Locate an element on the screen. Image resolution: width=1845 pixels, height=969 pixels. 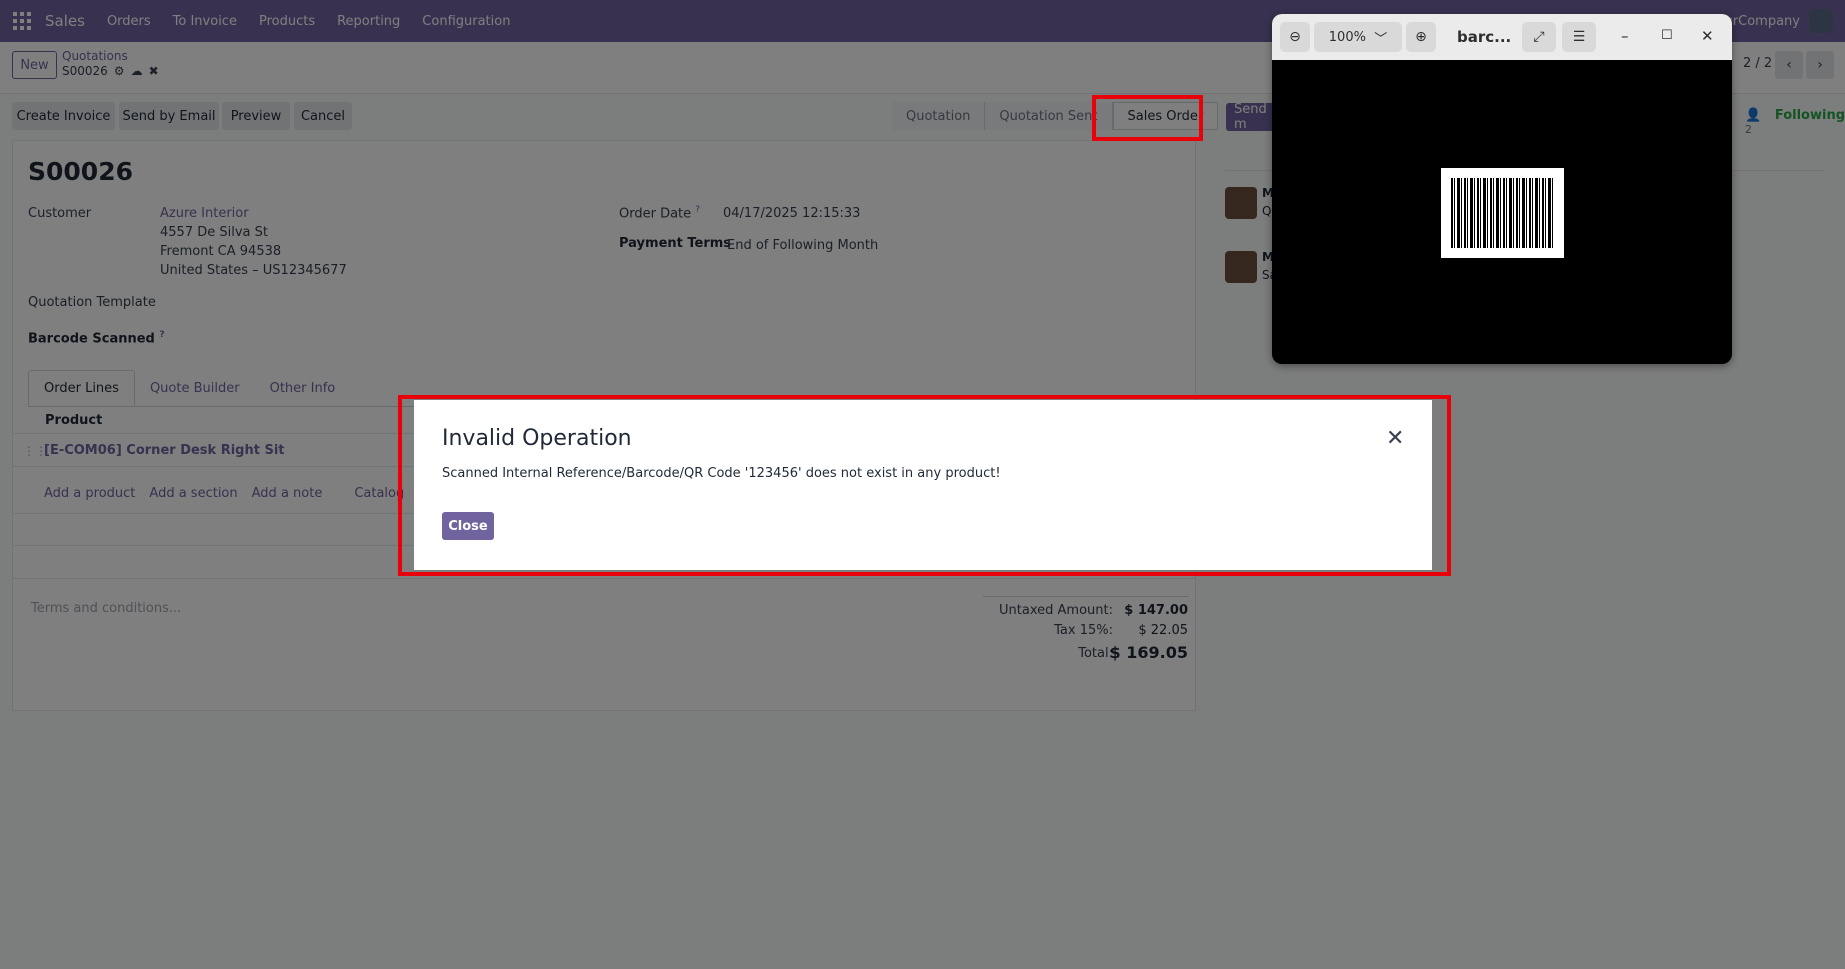
fullscreen-icon: ⤢ is located at coordinates (1539, 37).